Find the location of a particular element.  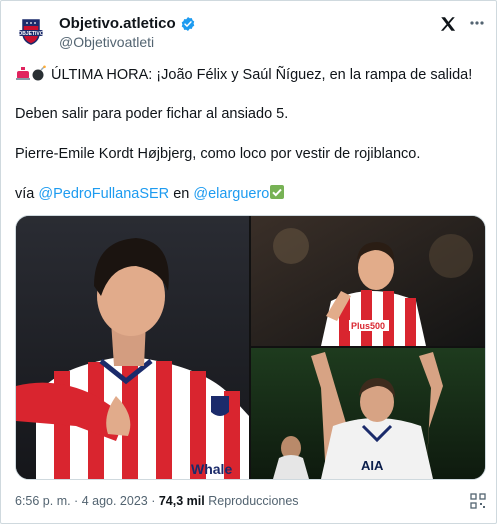

siren-emoji-icon is located at coordinates (23, 76).